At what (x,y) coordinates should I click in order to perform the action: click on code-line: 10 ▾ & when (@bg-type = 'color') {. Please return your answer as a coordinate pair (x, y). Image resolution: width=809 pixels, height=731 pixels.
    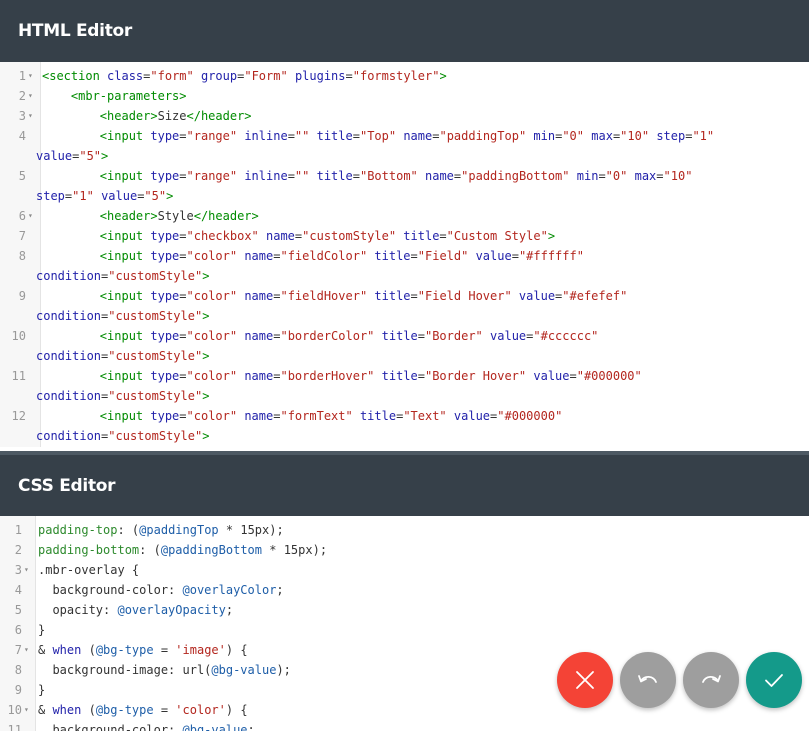
    Looking at the image, I should click on (404, 710).